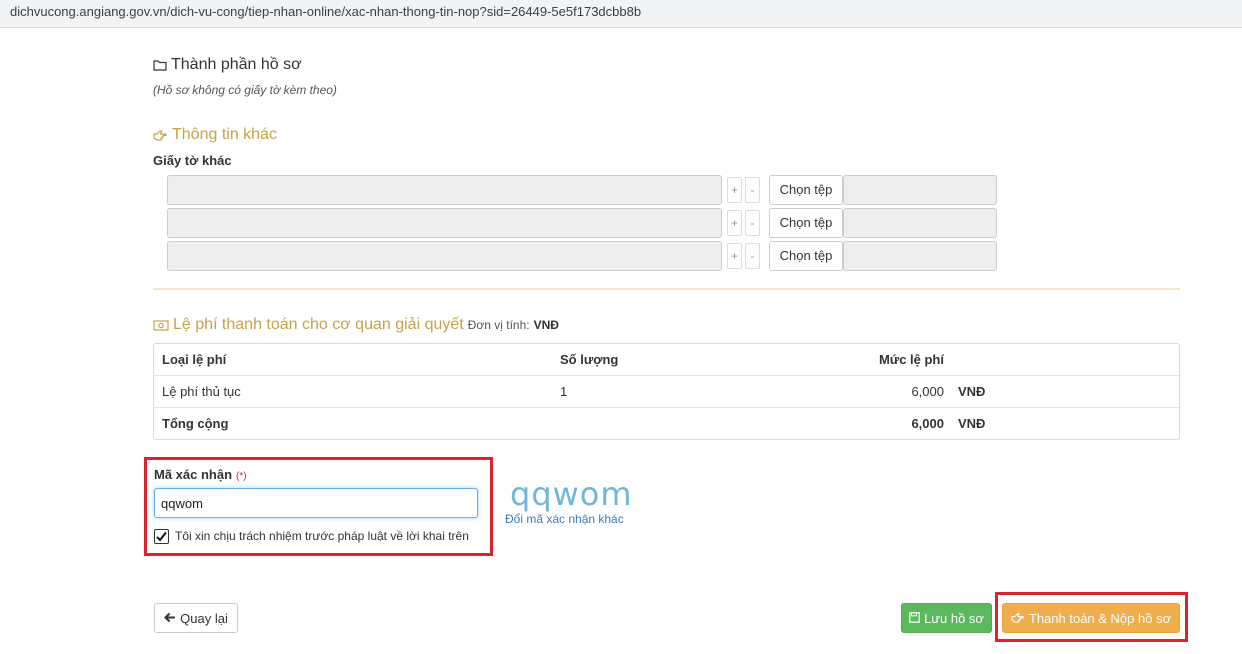 The width and height of the screenshot is (1242, 654). I want to click on back-button: Quay lại, so click(196, 618).